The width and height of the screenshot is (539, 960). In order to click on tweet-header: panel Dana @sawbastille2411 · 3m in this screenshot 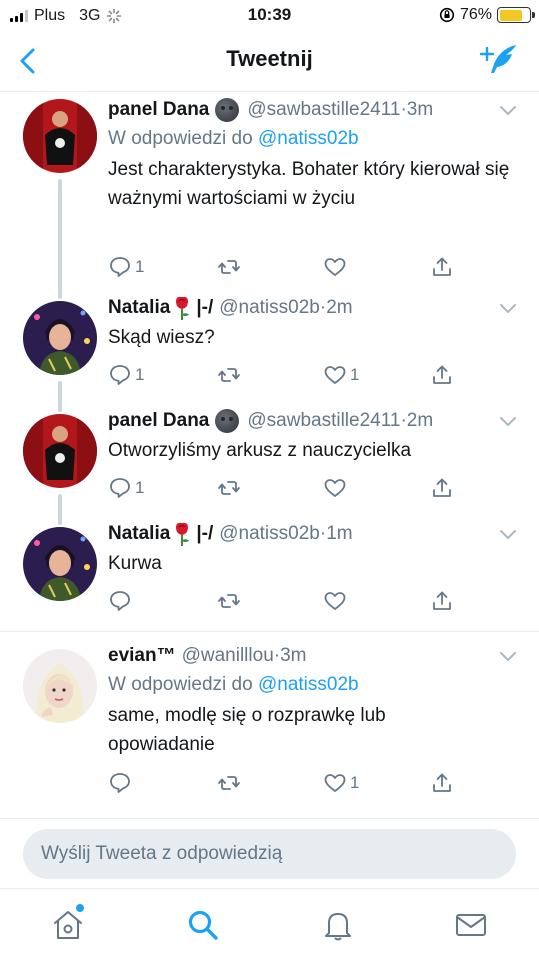, I will do `click(313, 110)`.